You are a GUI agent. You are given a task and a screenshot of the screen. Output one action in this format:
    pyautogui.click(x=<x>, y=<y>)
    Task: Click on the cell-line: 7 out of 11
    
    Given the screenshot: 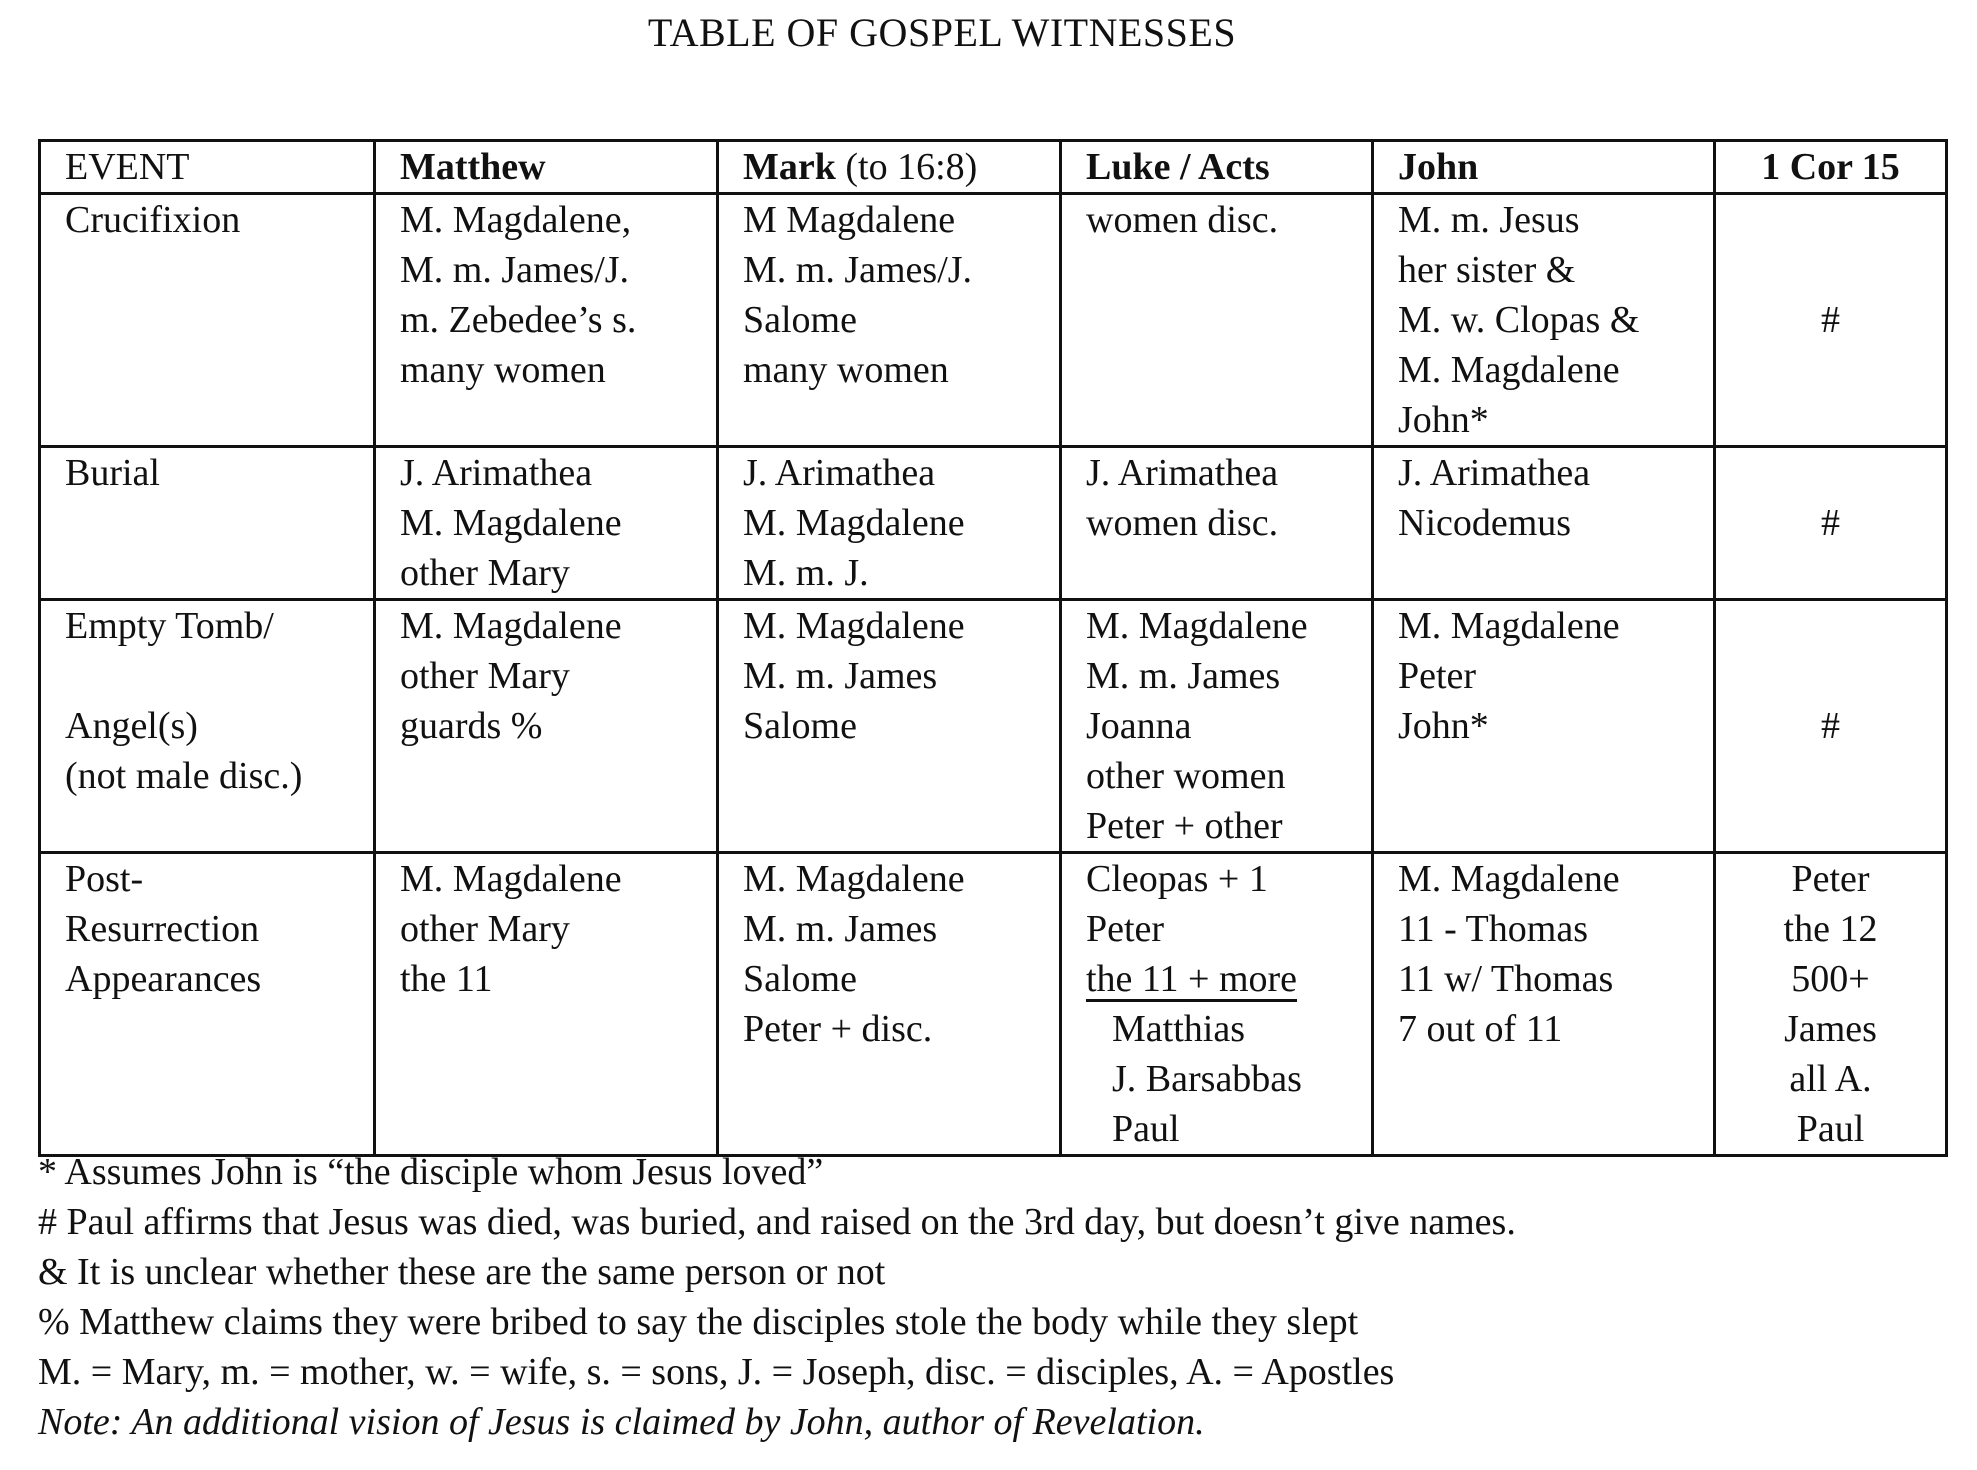 What is the action you would take?
    pyautogui.click(x=1480, y=1029)
    